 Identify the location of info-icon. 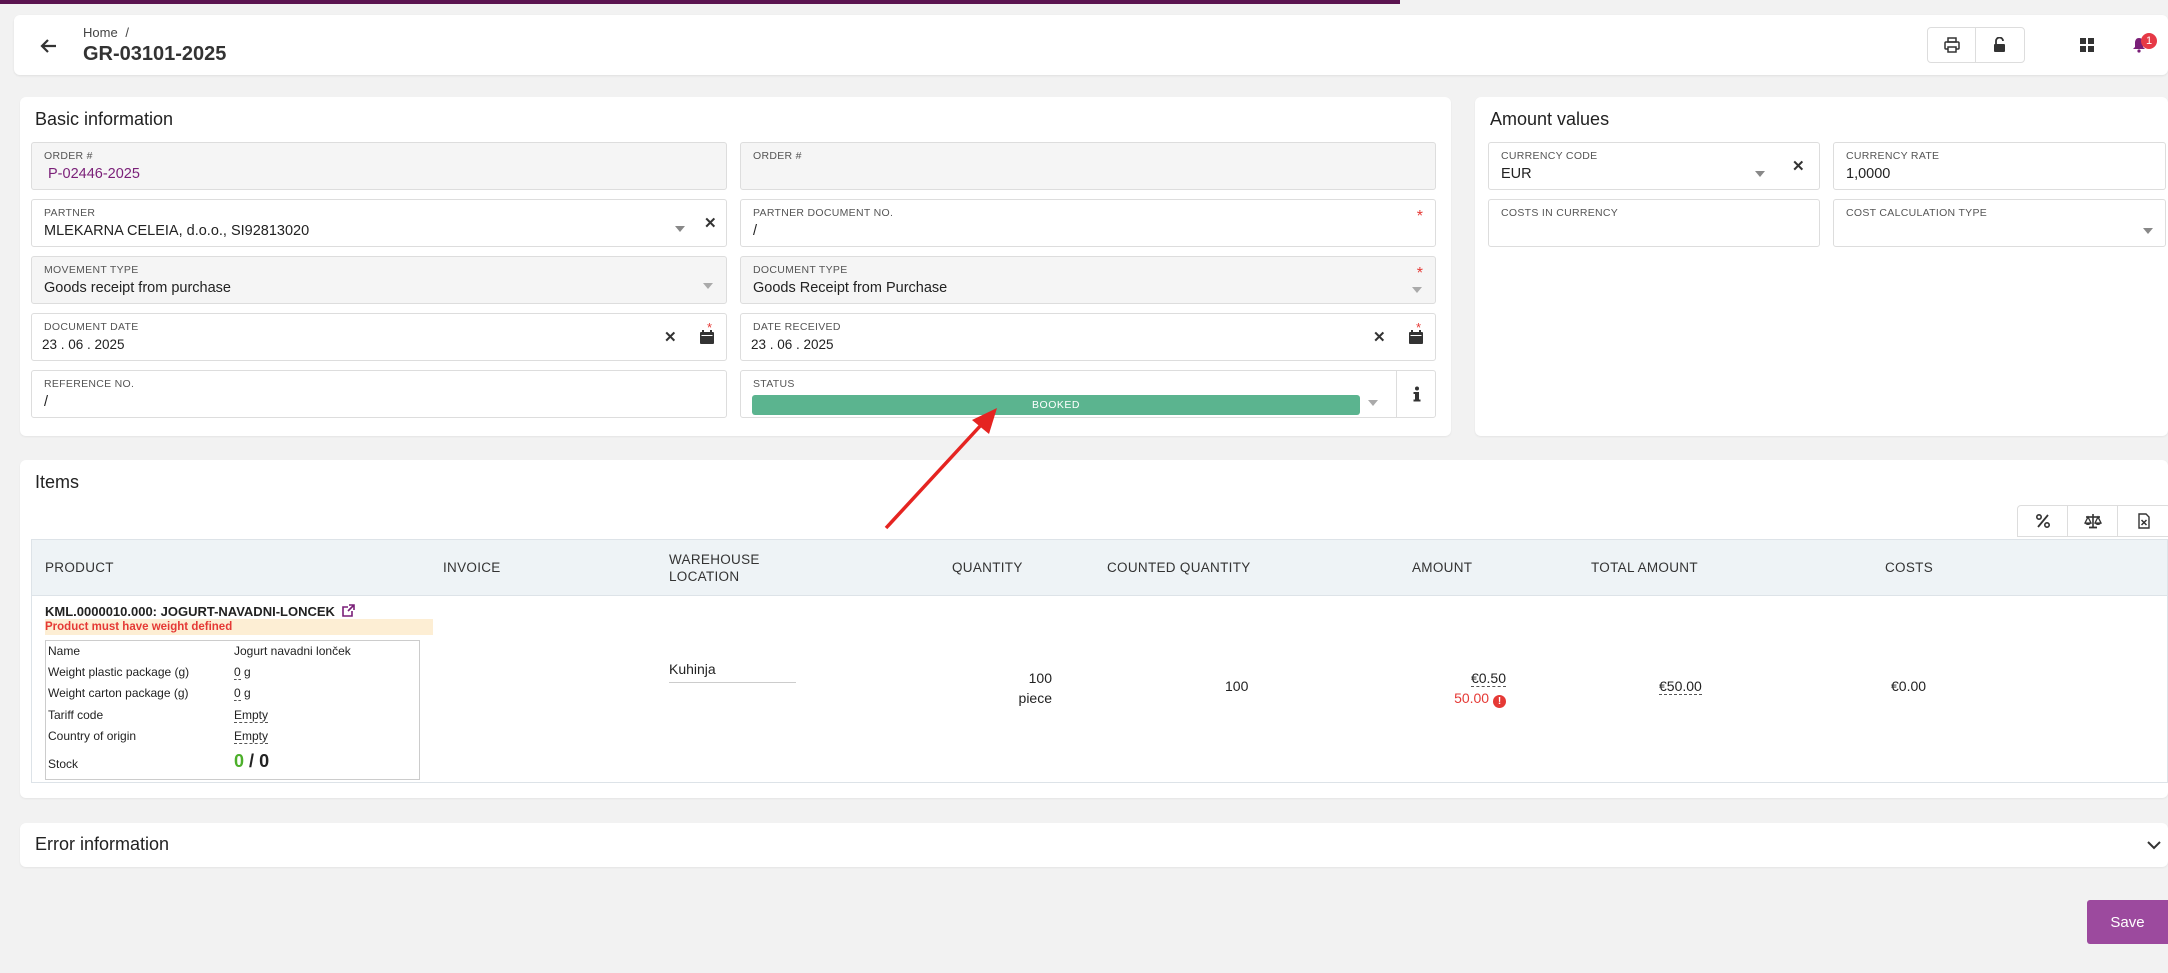
(1416, 394).